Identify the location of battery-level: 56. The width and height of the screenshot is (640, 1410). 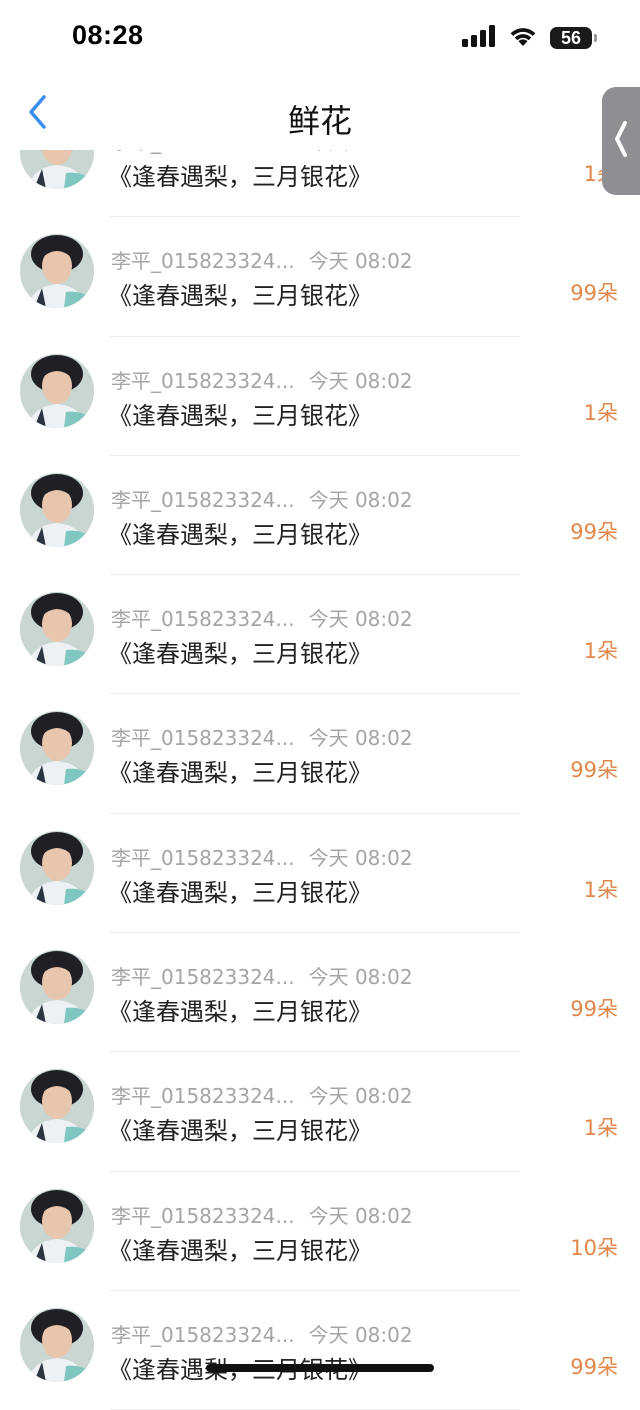
(571, 38).